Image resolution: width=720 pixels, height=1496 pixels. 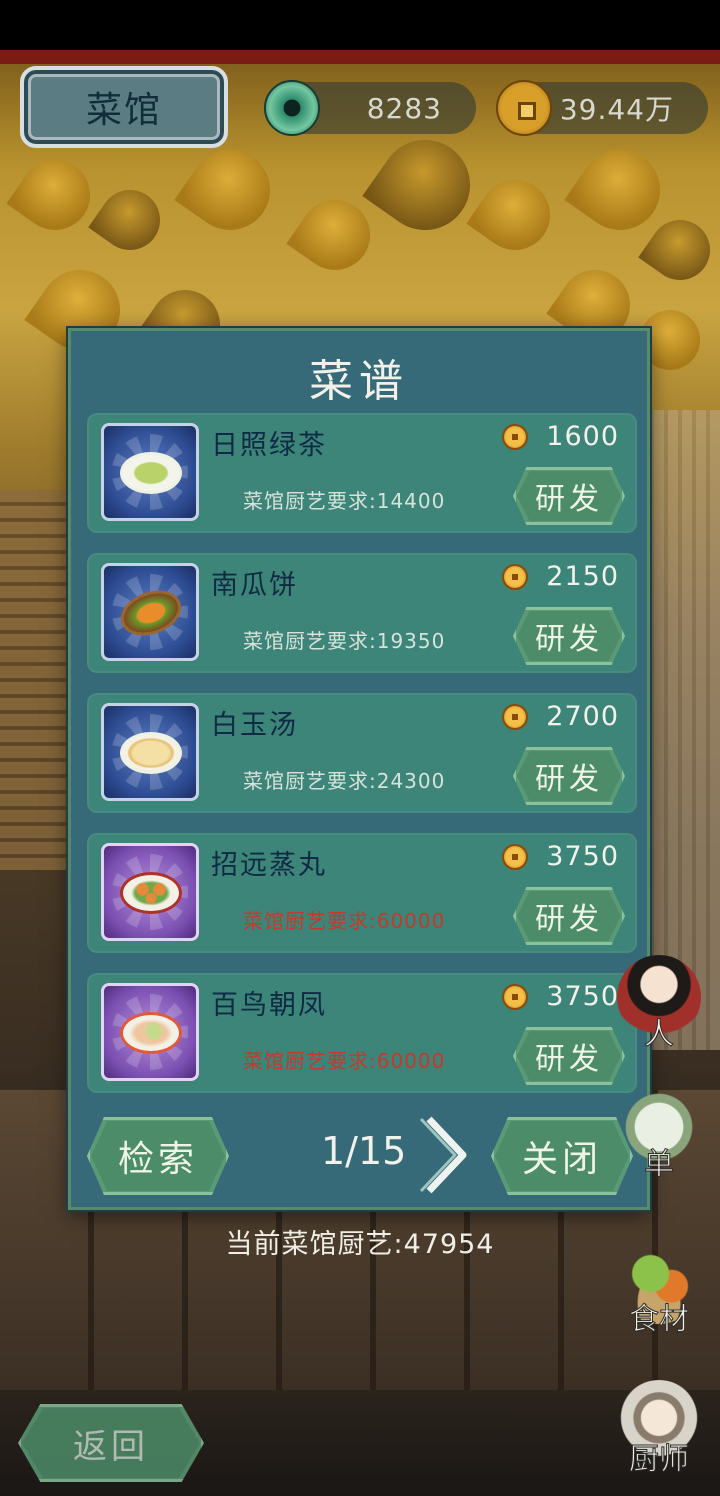 What do you see at coordinates (292, 108) in the screenshot?
I see `jade-coin-icon` at bounding box center [292, 108].